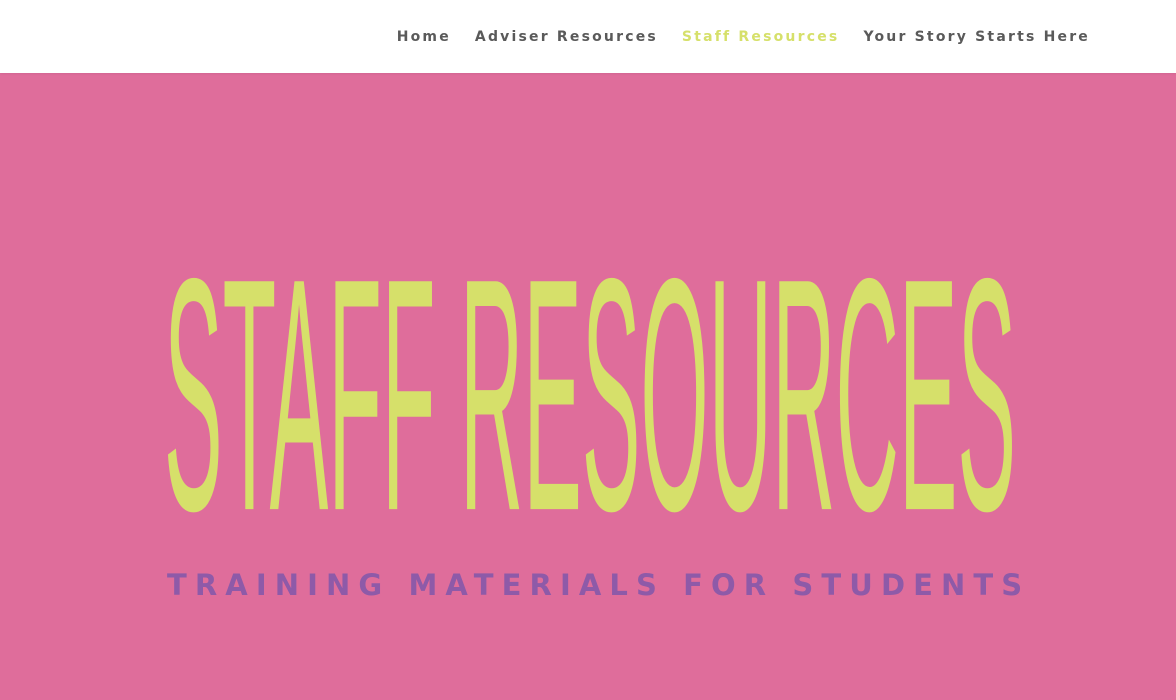  Describe the element at coordinates (566, 37) in the screenshot. I see `nav-link-adviser-resources: Adviser Resources` at that location.